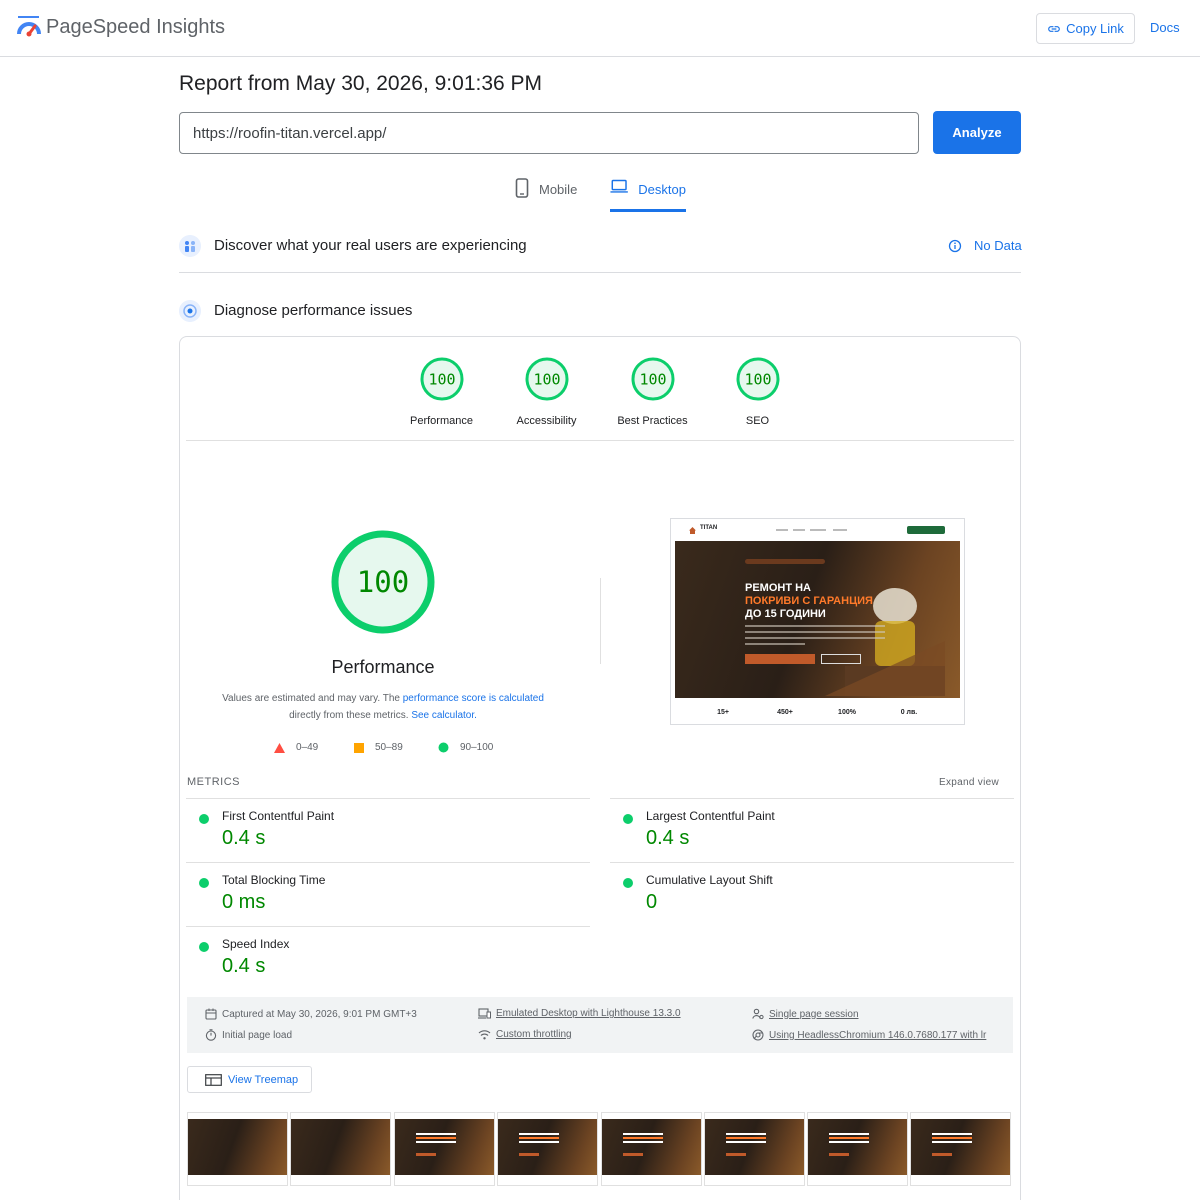 The height and width of the screenshot is (1200, 1200). I want to click on preview-stat: 0 лв., so click(909, 712).